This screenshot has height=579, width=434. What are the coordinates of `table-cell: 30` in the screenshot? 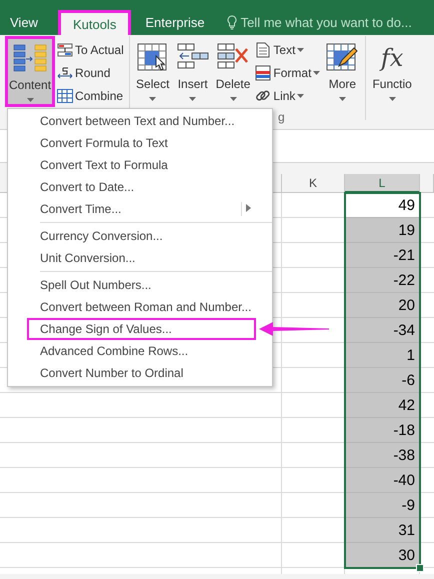 It's located at (382, 555).